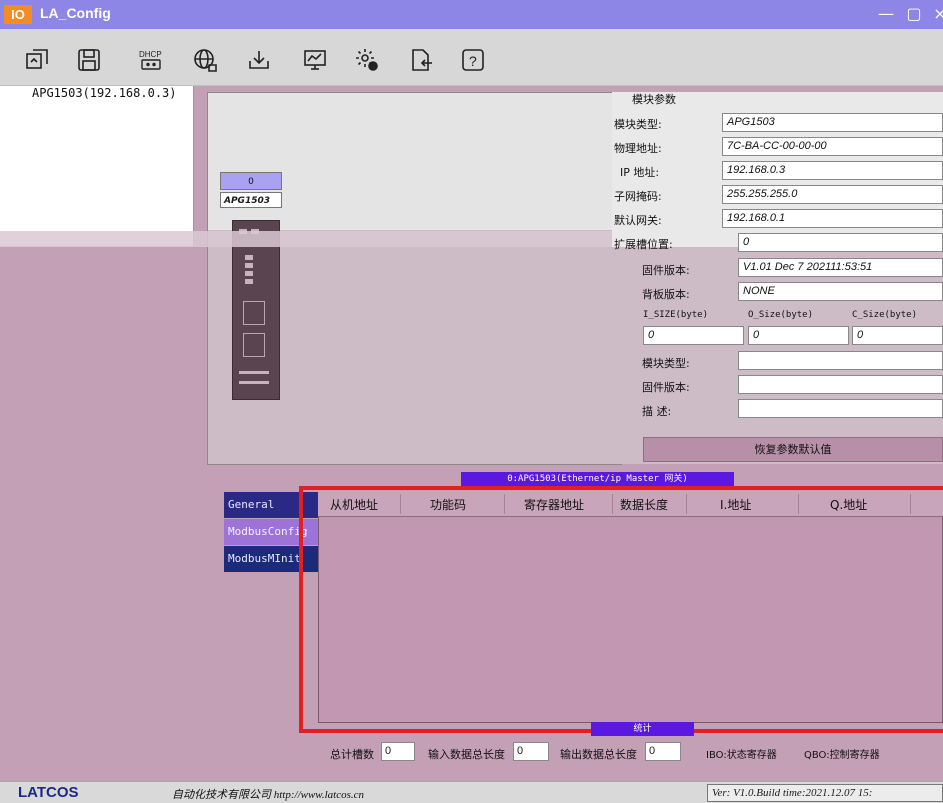 The width and height of the screenshot is (943, 803). What do you see at coordinates (640, 172) in the screenshot?
I see `param-label: IP 地址:` at bounding box center [640, 172].